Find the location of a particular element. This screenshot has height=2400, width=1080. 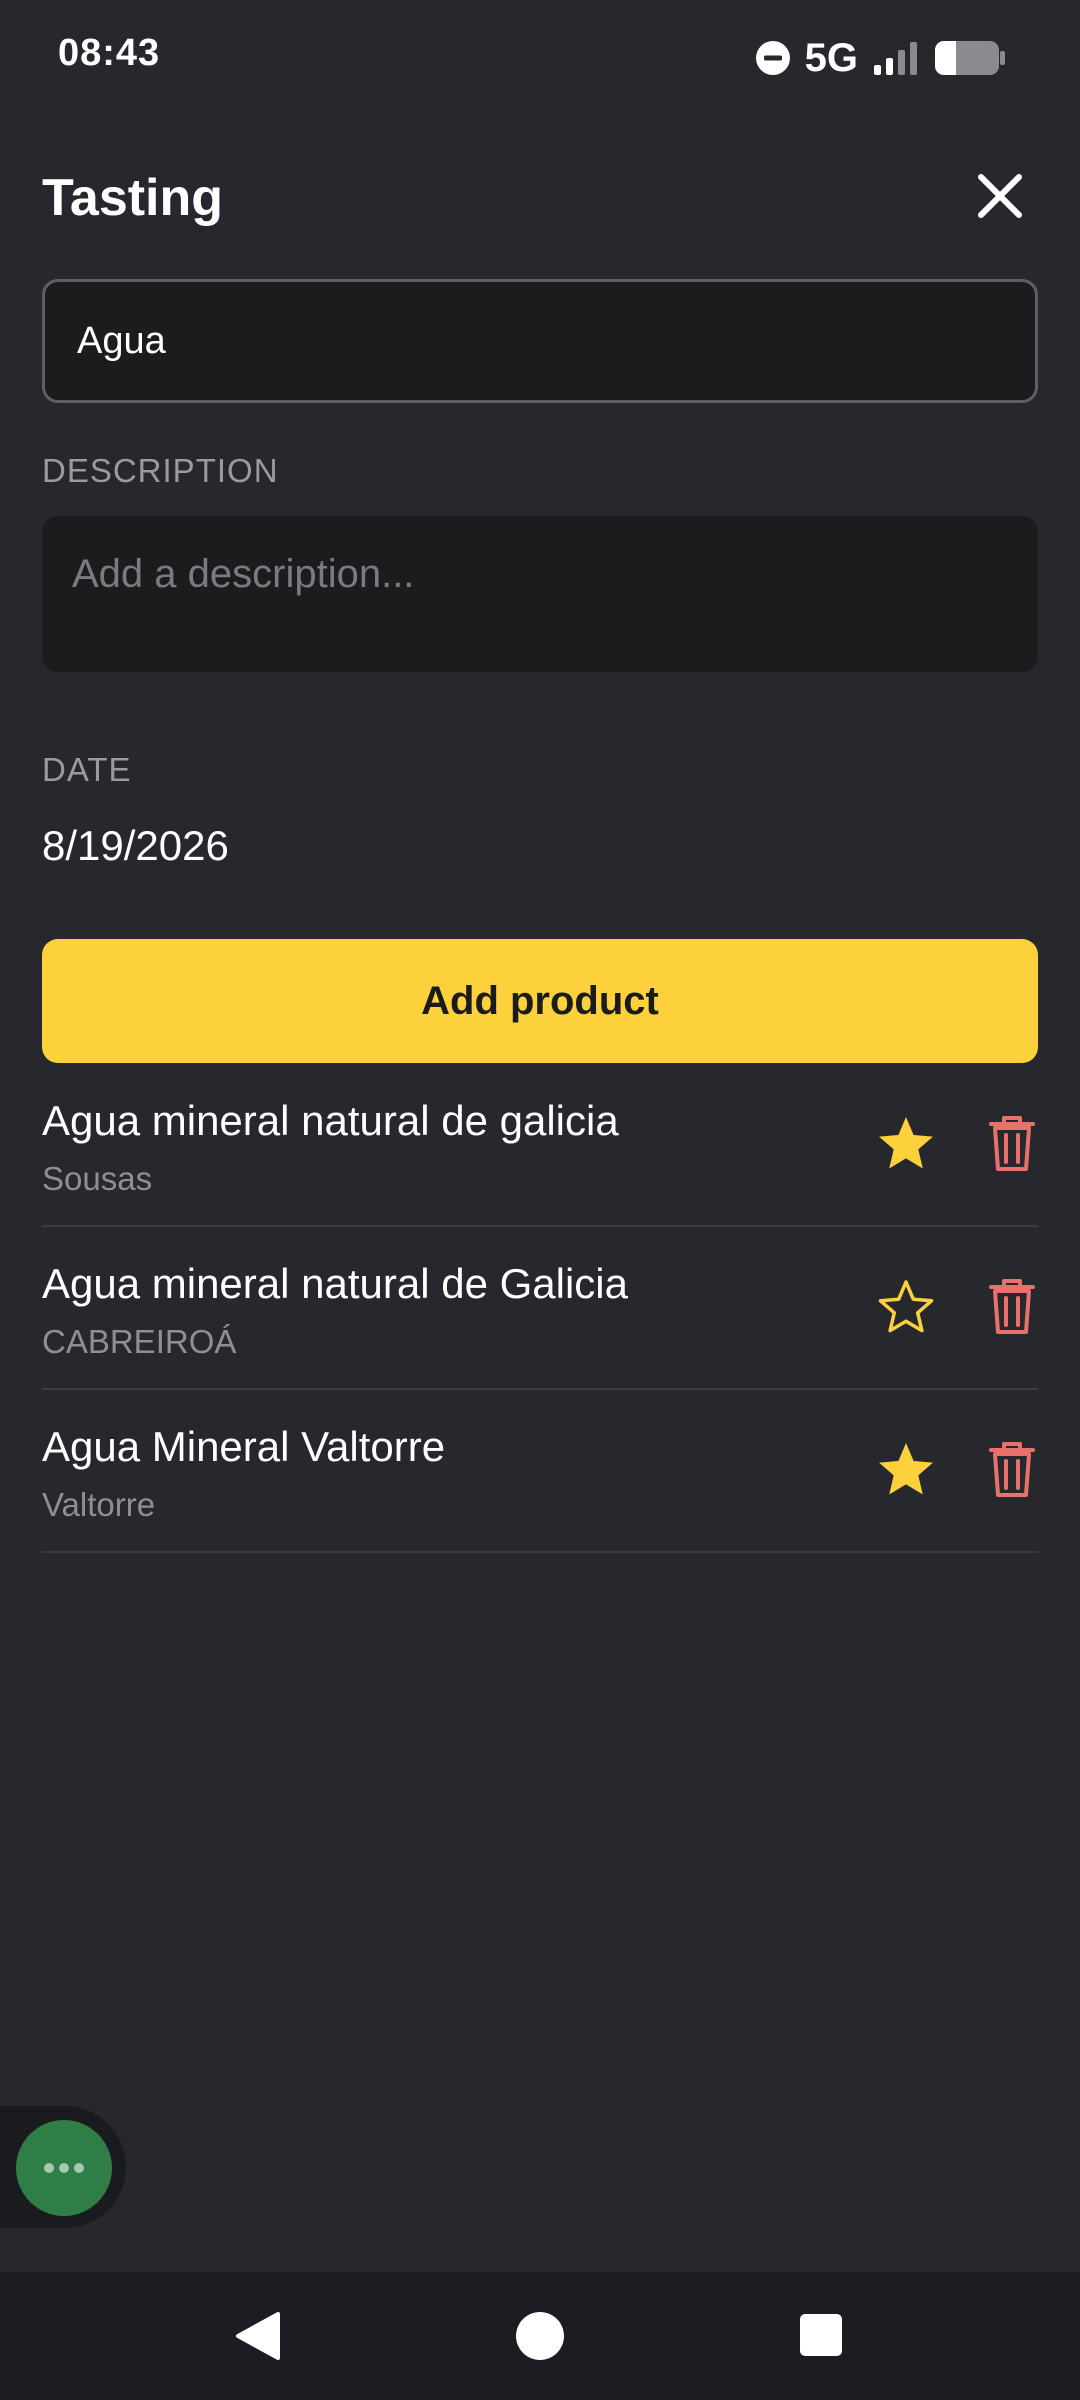

more-horizontal-icon is located at coordinates (64, 2168).